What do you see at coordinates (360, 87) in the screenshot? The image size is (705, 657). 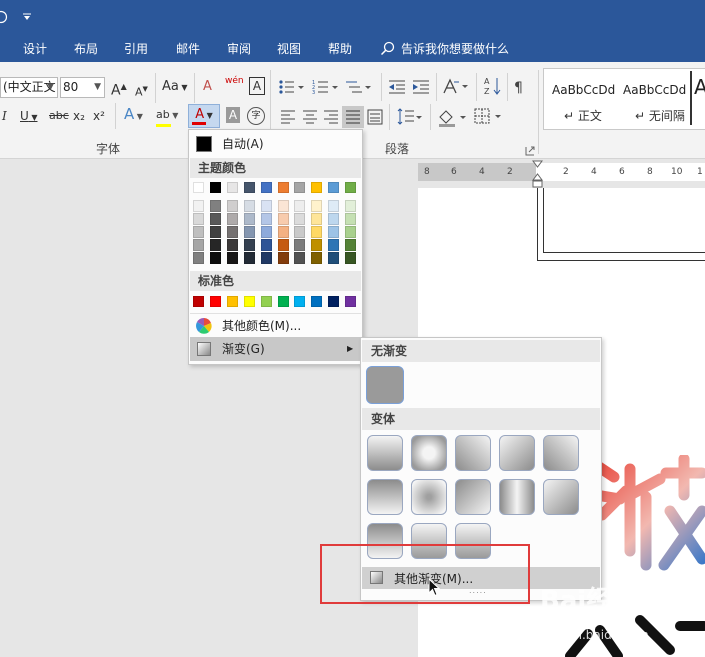 I see `multilevel-list-icon` at bounding box center [360, 87].